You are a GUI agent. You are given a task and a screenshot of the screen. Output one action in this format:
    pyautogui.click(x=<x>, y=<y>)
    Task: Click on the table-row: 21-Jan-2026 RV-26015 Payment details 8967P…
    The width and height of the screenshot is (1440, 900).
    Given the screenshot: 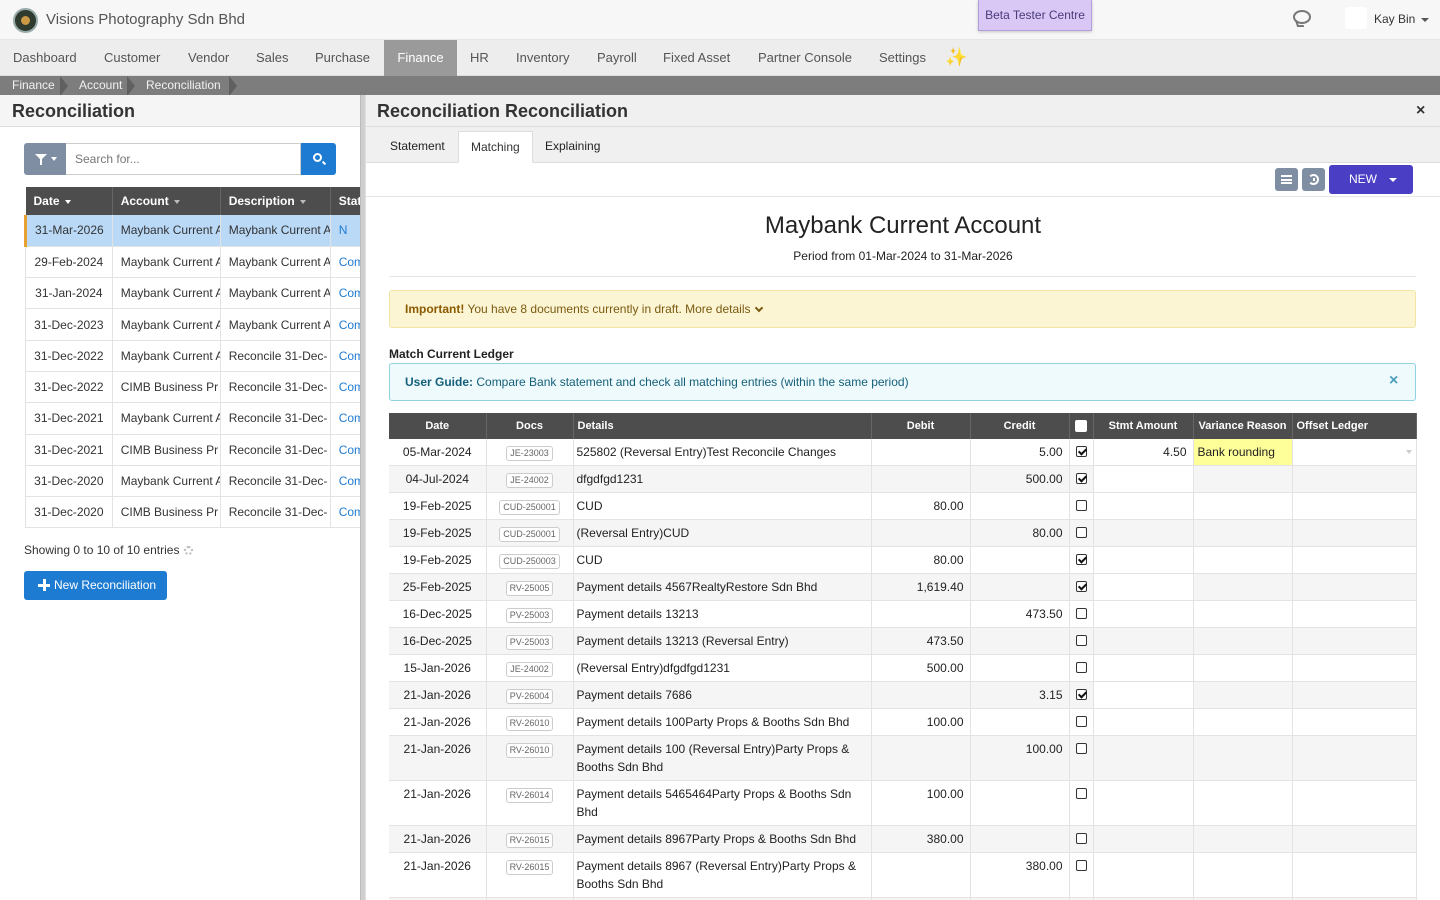 What is the action you would take?
    pyautogui.click(x=903, y=839)
    